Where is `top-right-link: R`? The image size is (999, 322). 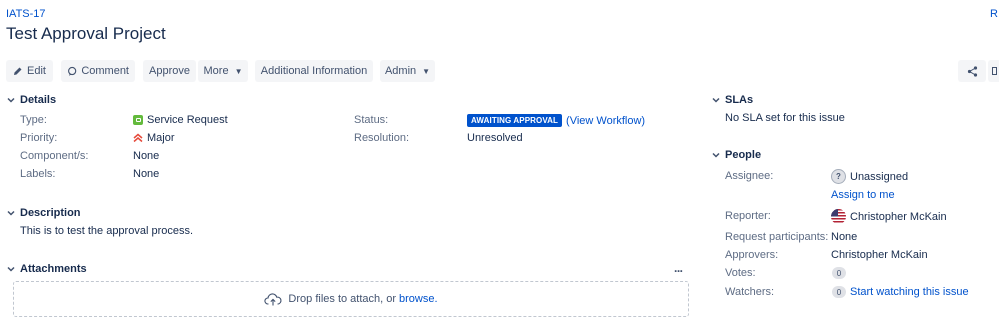 top-right-link: R is located at coordinates (994, 14).